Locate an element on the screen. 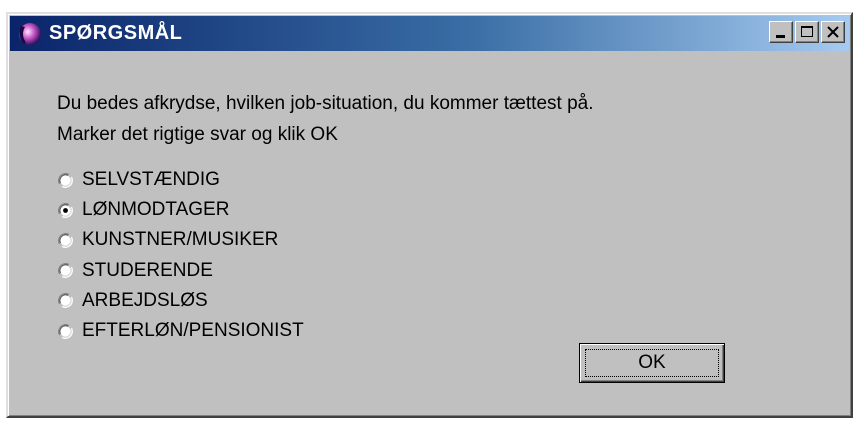  radio-option: KUNSTNER/MUSIKER is located at coordinates (167, 240).